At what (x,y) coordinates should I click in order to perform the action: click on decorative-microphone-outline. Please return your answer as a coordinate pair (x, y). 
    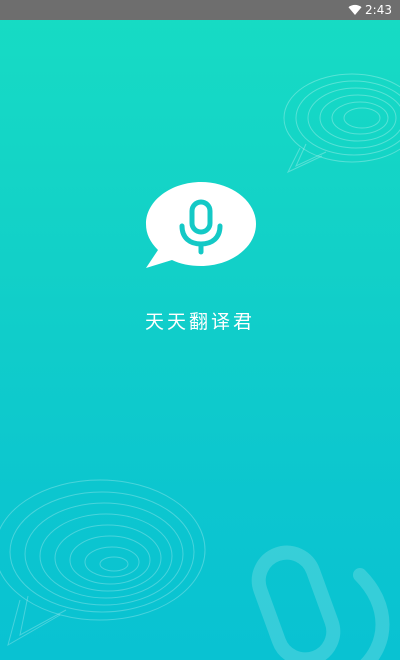
    Looking at the image, I should click on (320, 602).